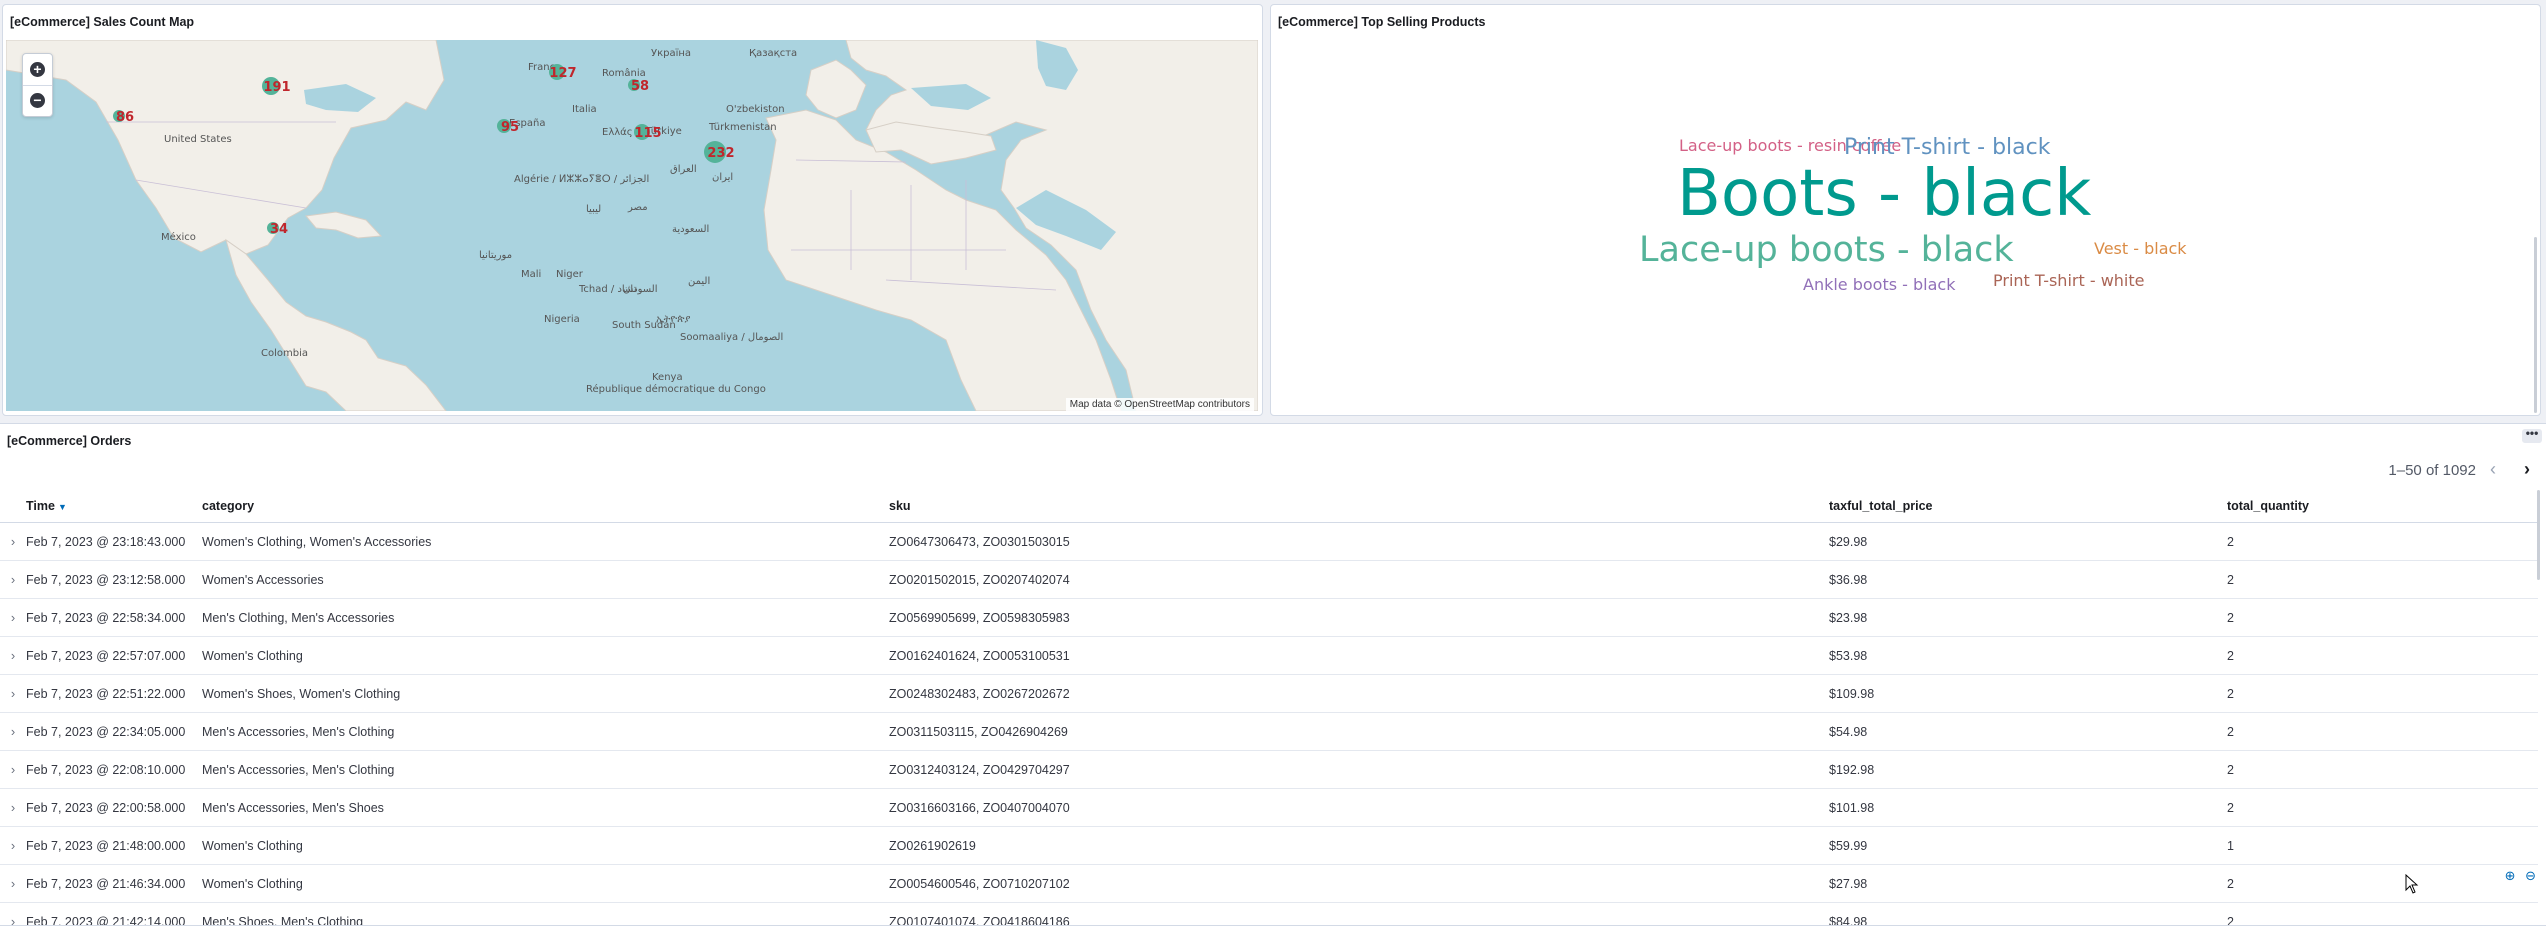  Describe the element at coordinates (676, 389) in the screenshot. I see `map-label: République démocratique du Congo` at that location.